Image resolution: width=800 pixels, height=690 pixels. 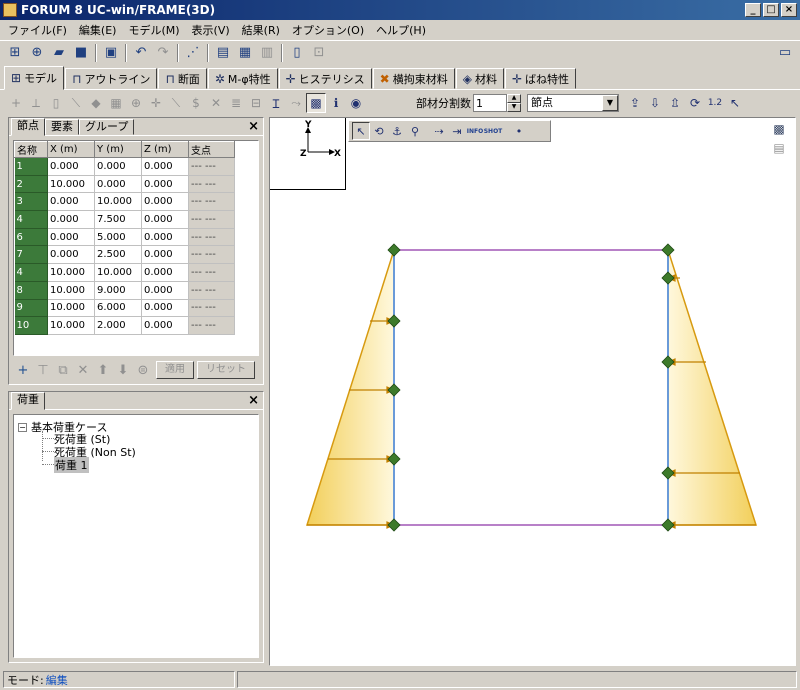 What do you see at coordinates (107, 127) in the screenshot?
I see `tab-groups: グループ` at bounding box center [107, 127].